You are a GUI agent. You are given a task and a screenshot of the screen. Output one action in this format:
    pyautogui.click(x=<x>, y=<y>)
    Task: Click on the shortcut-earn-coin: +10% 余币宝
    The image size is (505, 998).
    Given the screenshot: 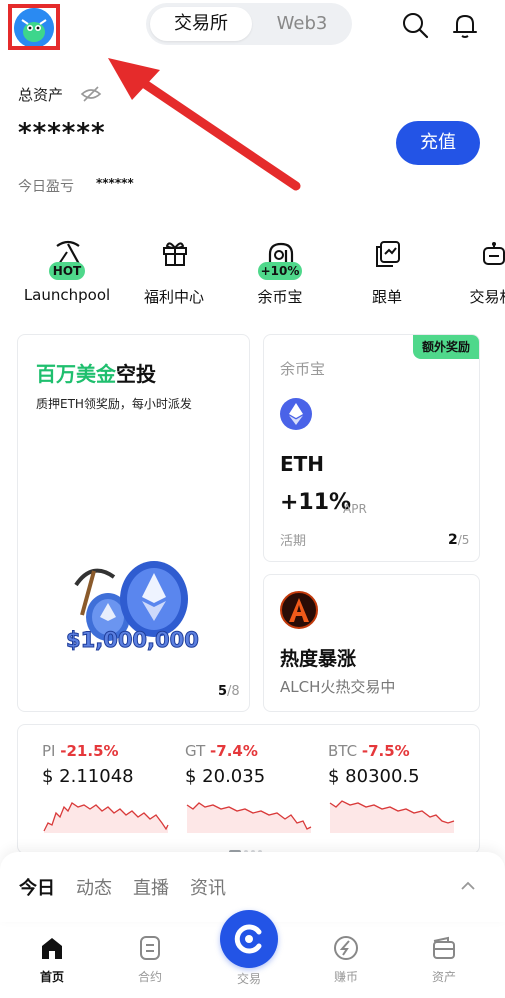 What is the action you would take?
    pyautogui.click(x=280, y=272)
    